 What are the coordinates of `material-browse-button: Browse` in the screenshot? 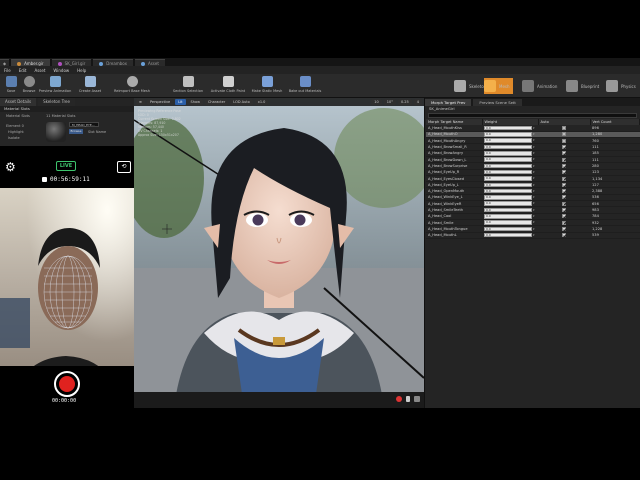 It's located at (76, 131).